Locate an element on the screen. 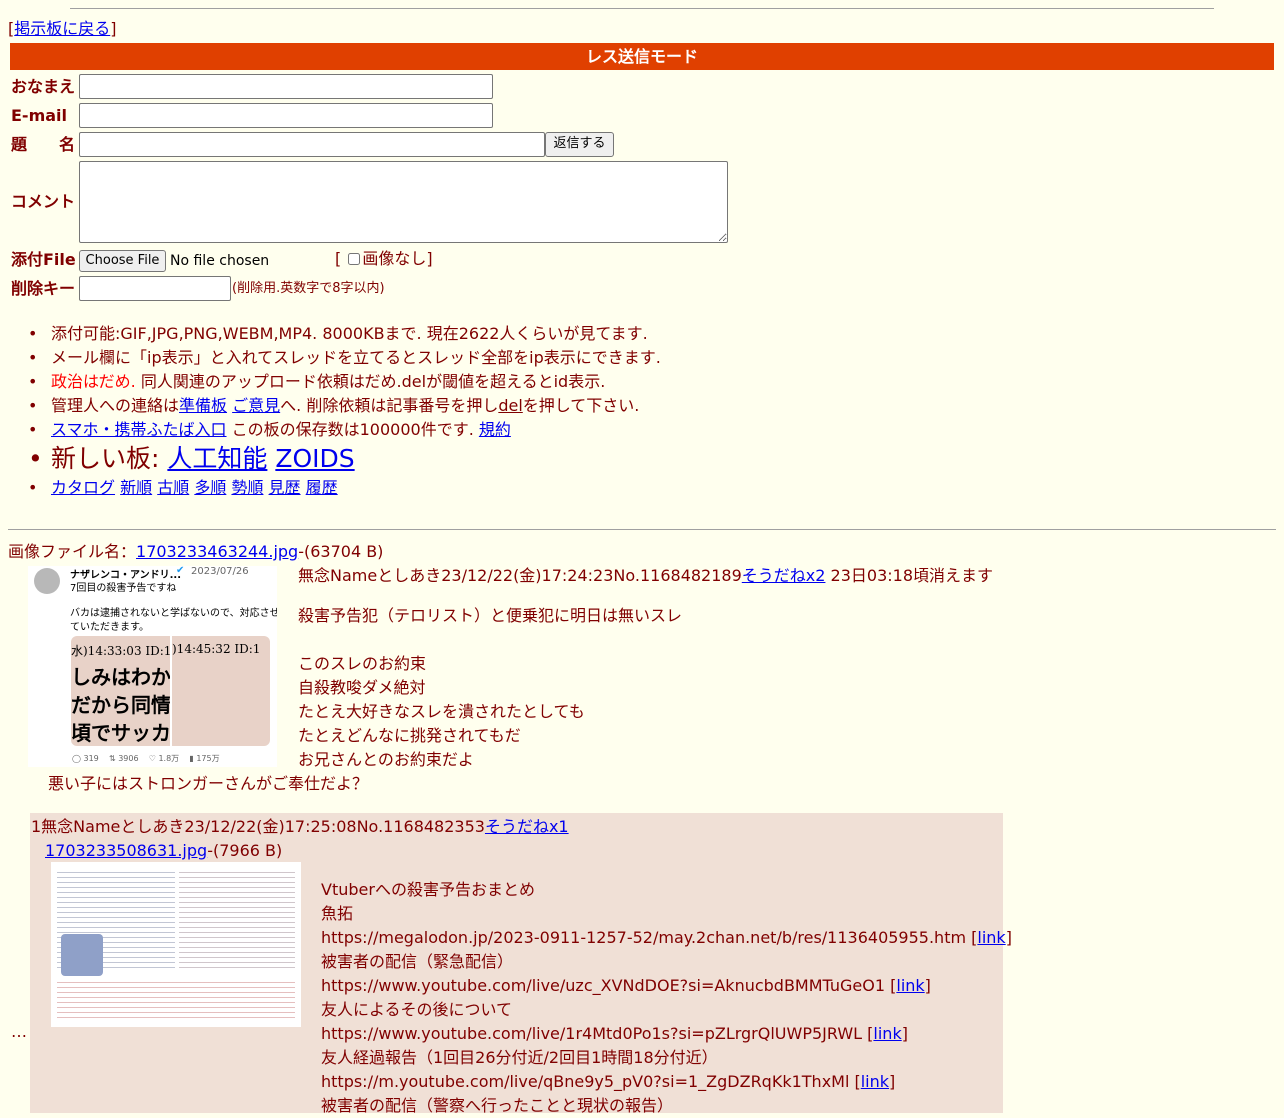 The image size is (1284, 1118). file-label: 添付File is located at coordinates (43, 259).